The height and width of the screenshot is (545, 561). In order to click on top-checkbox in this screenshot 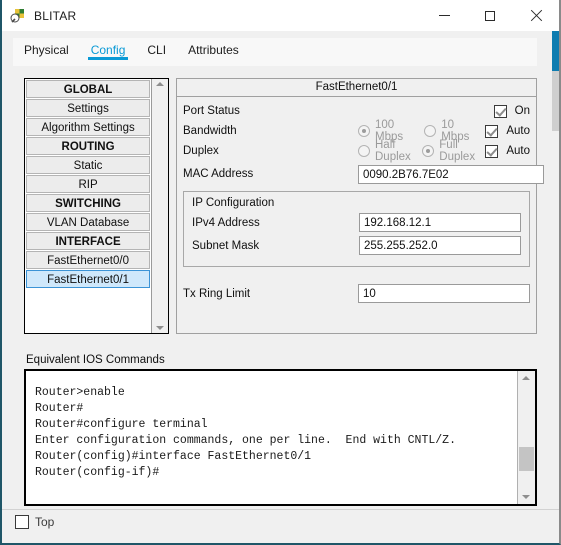, I will do `click(22, 522)`.